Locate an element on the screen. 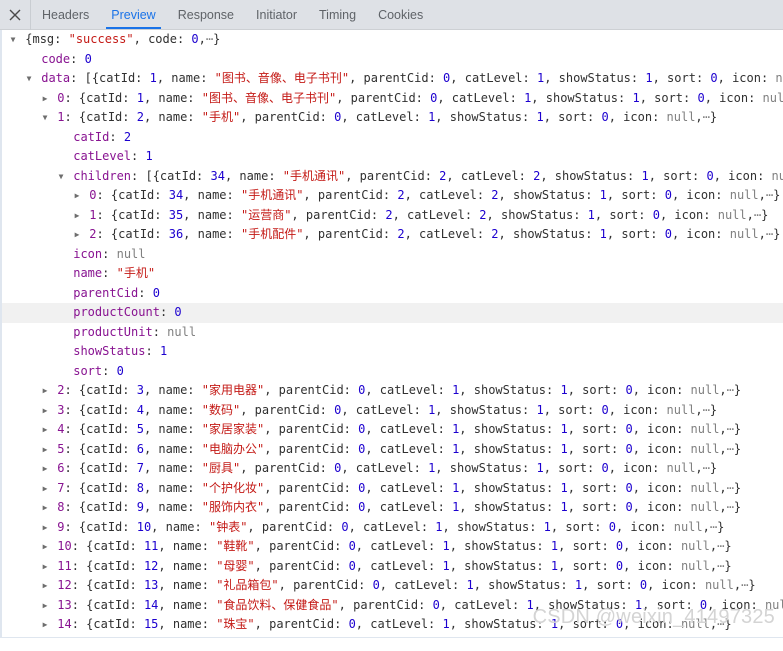 The image size is (783, 651). json-token-k: name is located at coordinates (88, 273).